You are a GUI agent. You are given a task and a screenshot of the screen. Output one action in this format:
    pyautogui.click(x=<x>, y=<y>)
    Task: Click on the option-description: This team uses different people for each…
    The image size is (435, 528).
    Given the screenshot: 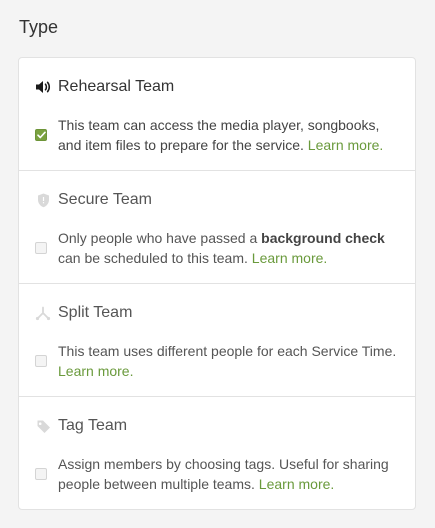 What is the action you would take?
    pyautogui.click(x=227, y=361)
    